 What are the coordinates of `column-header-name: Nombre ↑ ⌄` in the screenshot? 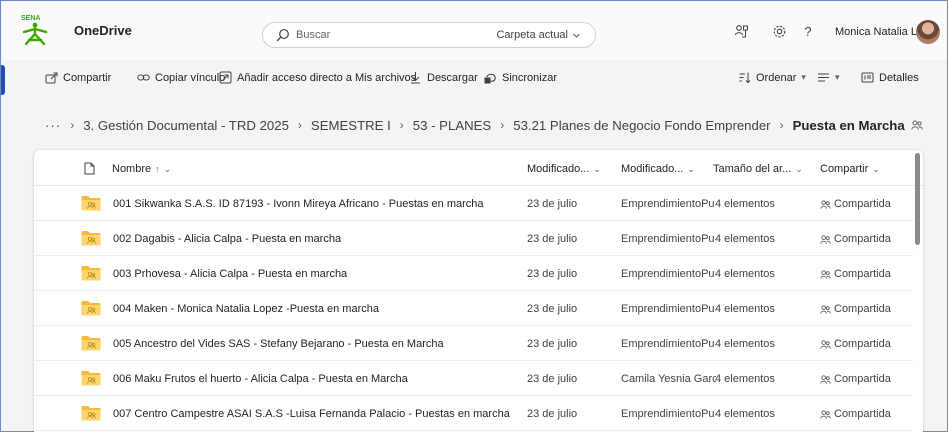 It's located at (141, 169).